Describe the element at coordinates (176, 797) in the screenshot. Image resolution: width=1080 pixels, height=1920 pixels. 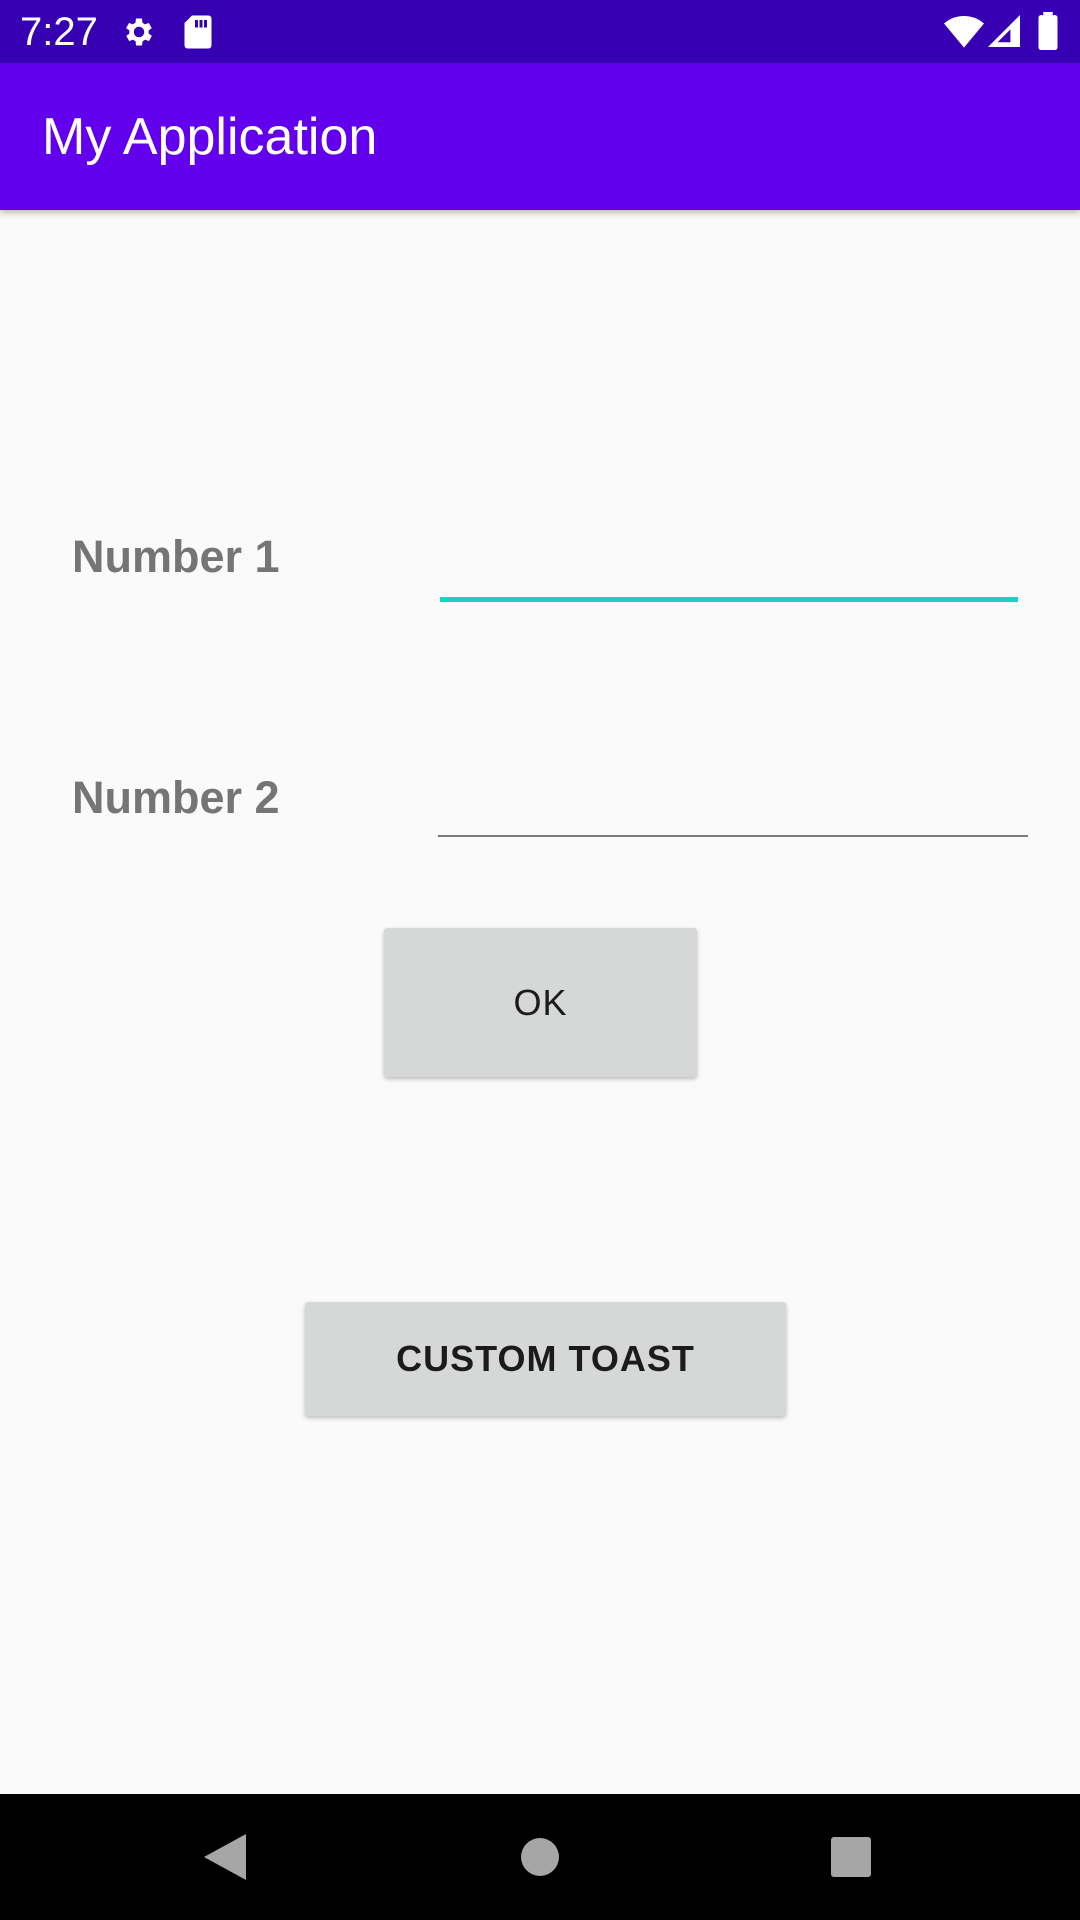
I see `number2-label: Number 2` at that location.